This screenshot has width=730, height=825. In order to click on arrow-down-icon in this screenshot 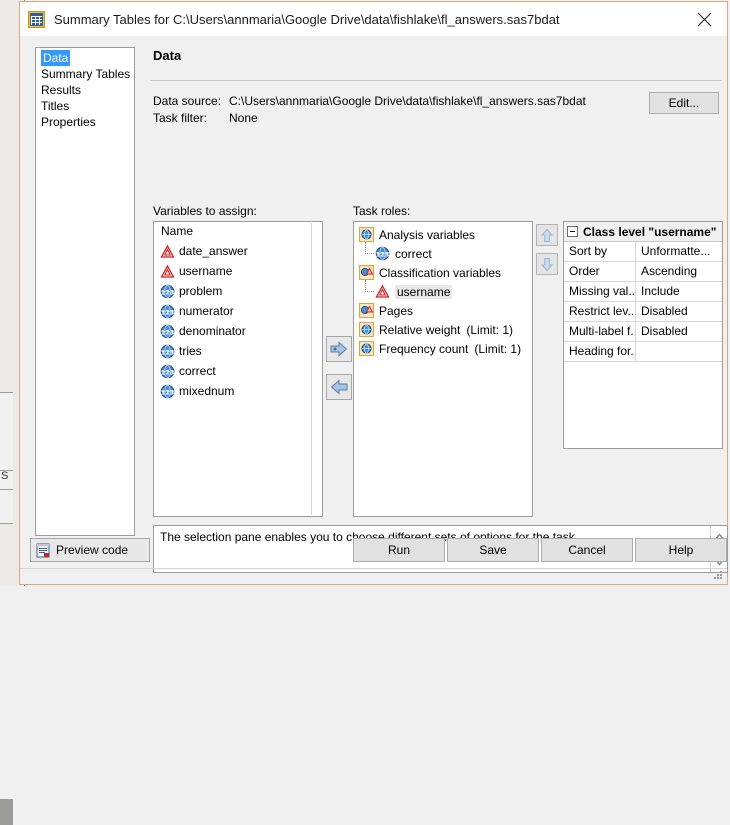, I will do `click(547, 264)`.